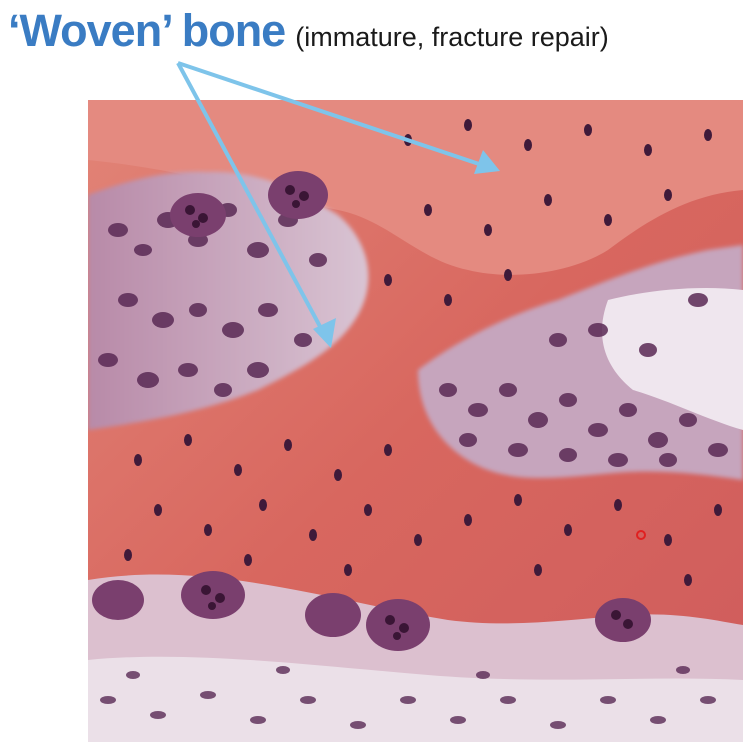  What do you see at coordinates (452, 37) in the screenshot?
I see `title-subtitle: (immature, fracture repair)` at bounding box center [452, 37].